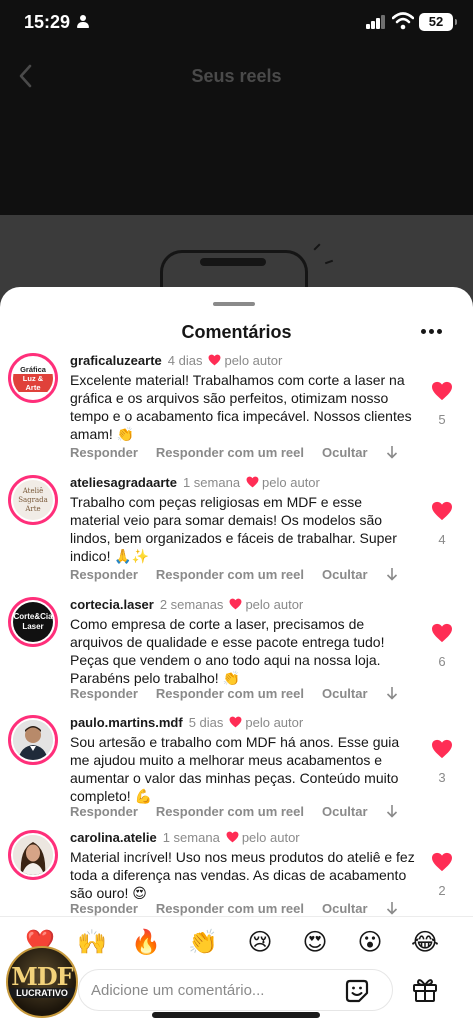  What do you see at coordinates (185, 360) in the screenshot?
I see `comment-time: 4 dias` at bounding box center [185, 360].